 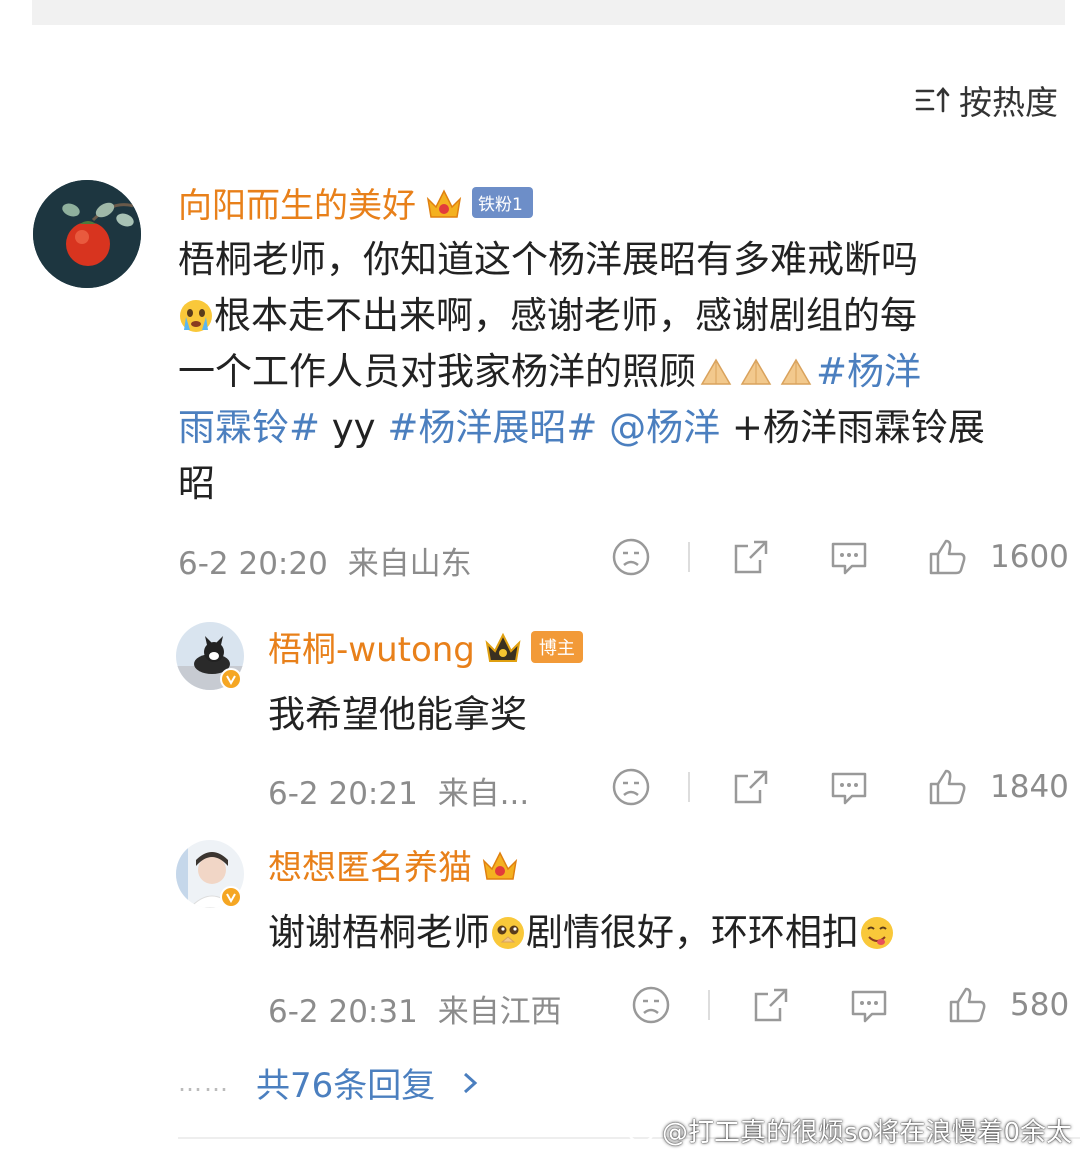 What do you see at coordinates (371, 646) in the screenshot?
I see `username: 梧桐-wutong` at bounding box center [371, 646].